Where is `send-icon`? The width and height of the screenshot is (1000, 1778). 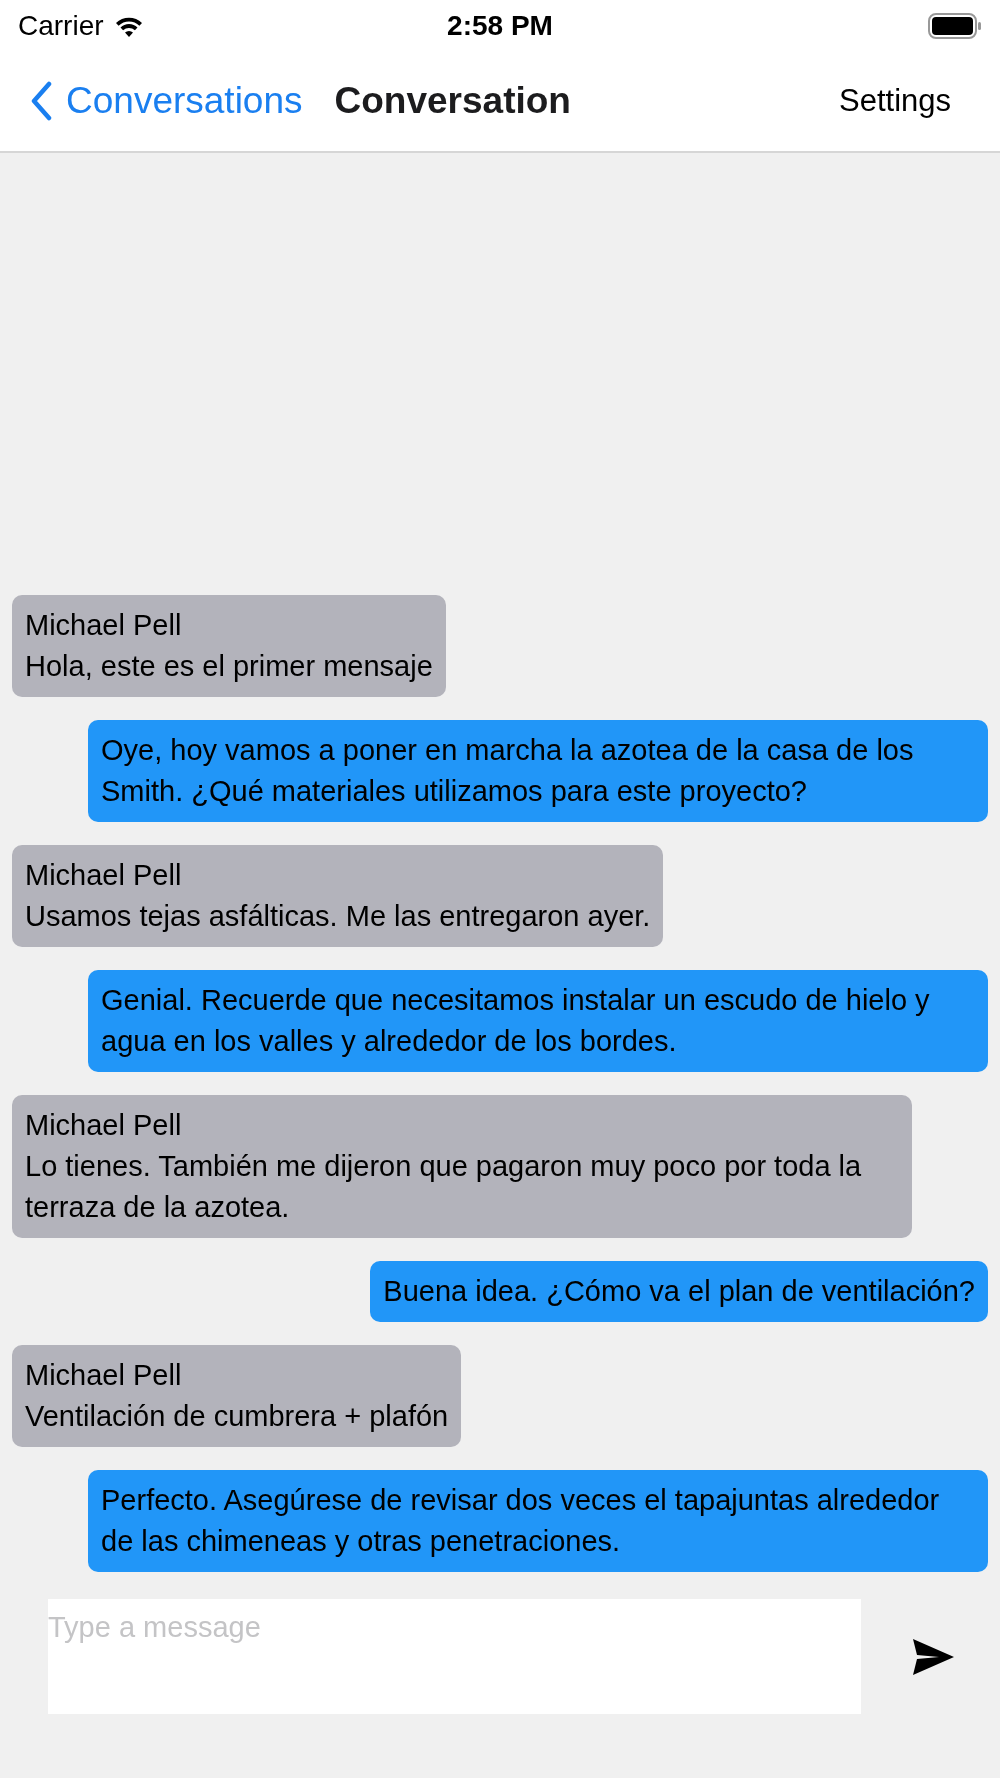 send-icon is located at coordinates (933, 1656).